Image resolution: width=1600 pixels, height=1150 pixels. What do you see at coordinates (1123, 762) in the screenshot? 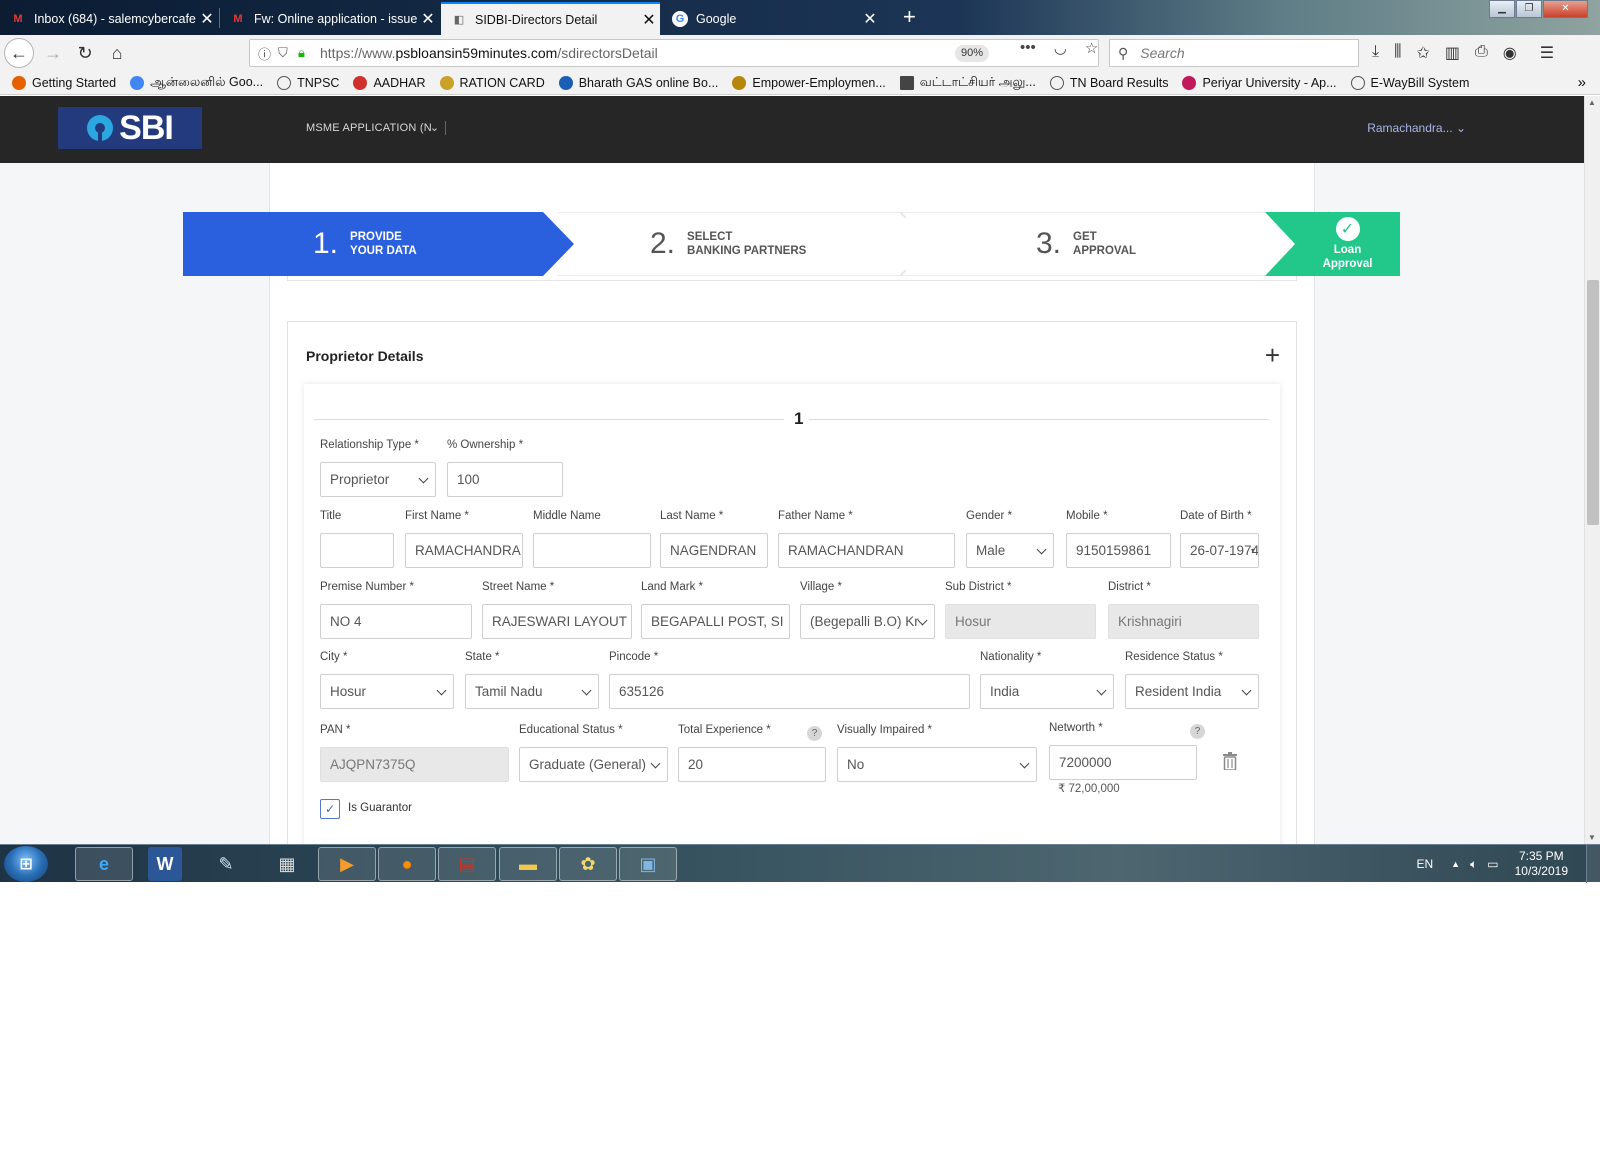
I see `networth-input: 7200000` at bounding box center [1123, 762].